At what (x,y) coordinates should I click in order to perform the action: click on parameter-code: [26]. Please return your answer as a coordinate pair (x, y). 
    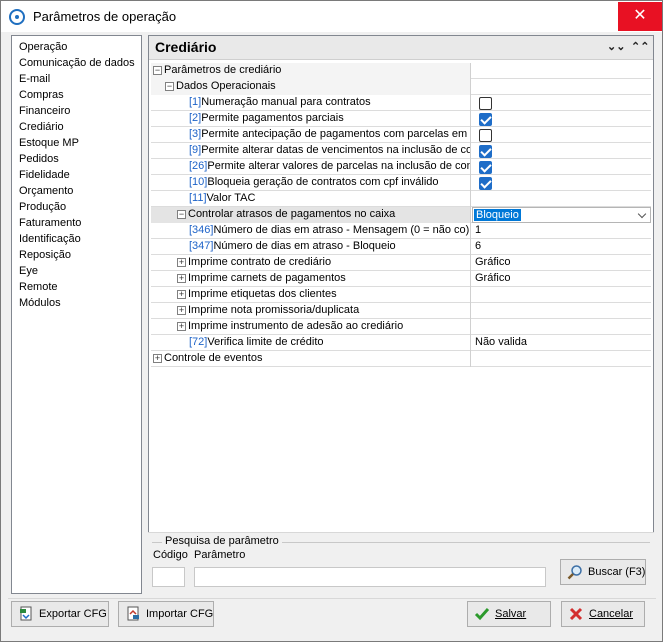
    Looking at the image, I should click on (198, 166).